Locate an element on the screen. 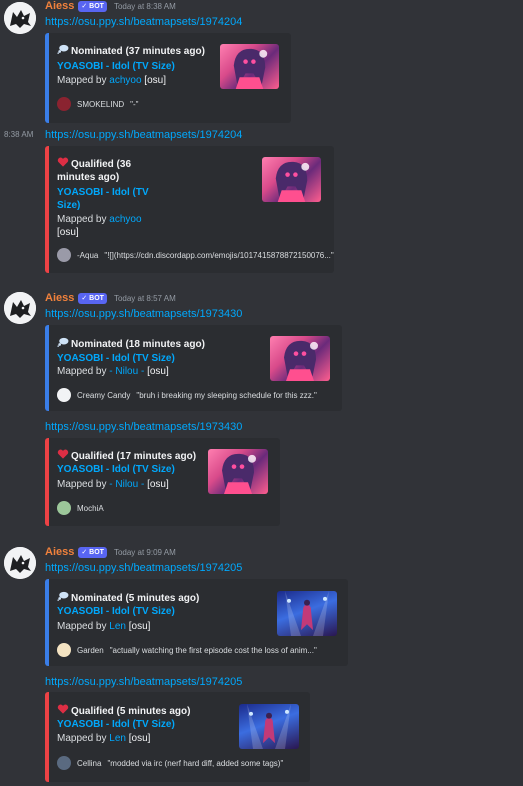  embed-footer: MochiA is located at coordinates (80, 508).